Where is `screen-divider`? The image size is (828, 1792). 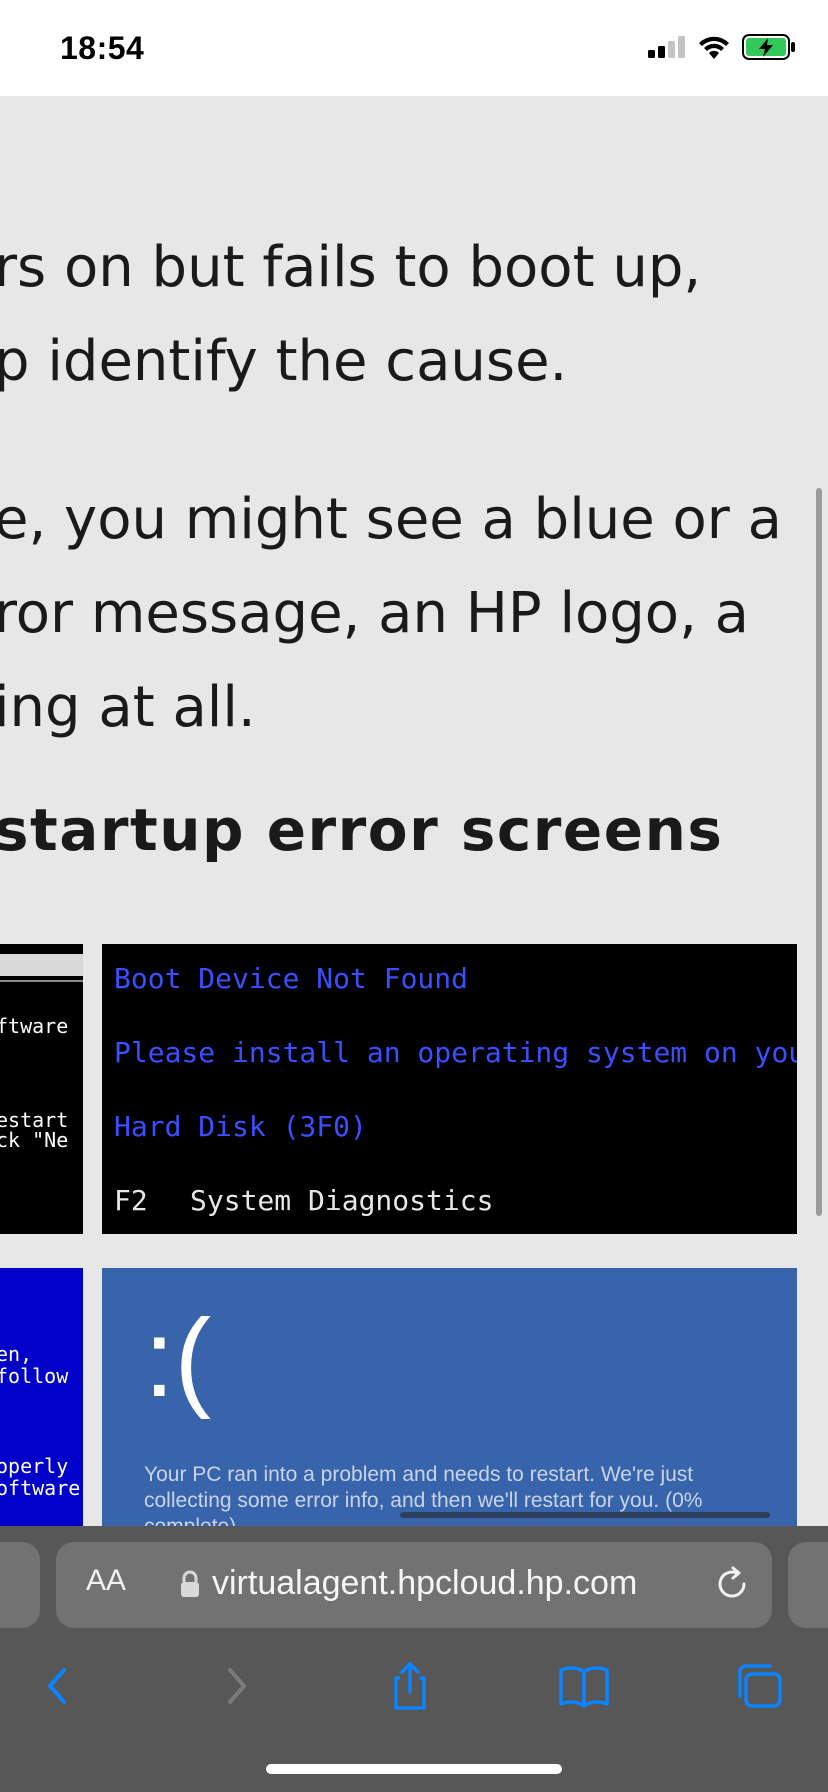
screen-divider is located at coordinates (41, 981).